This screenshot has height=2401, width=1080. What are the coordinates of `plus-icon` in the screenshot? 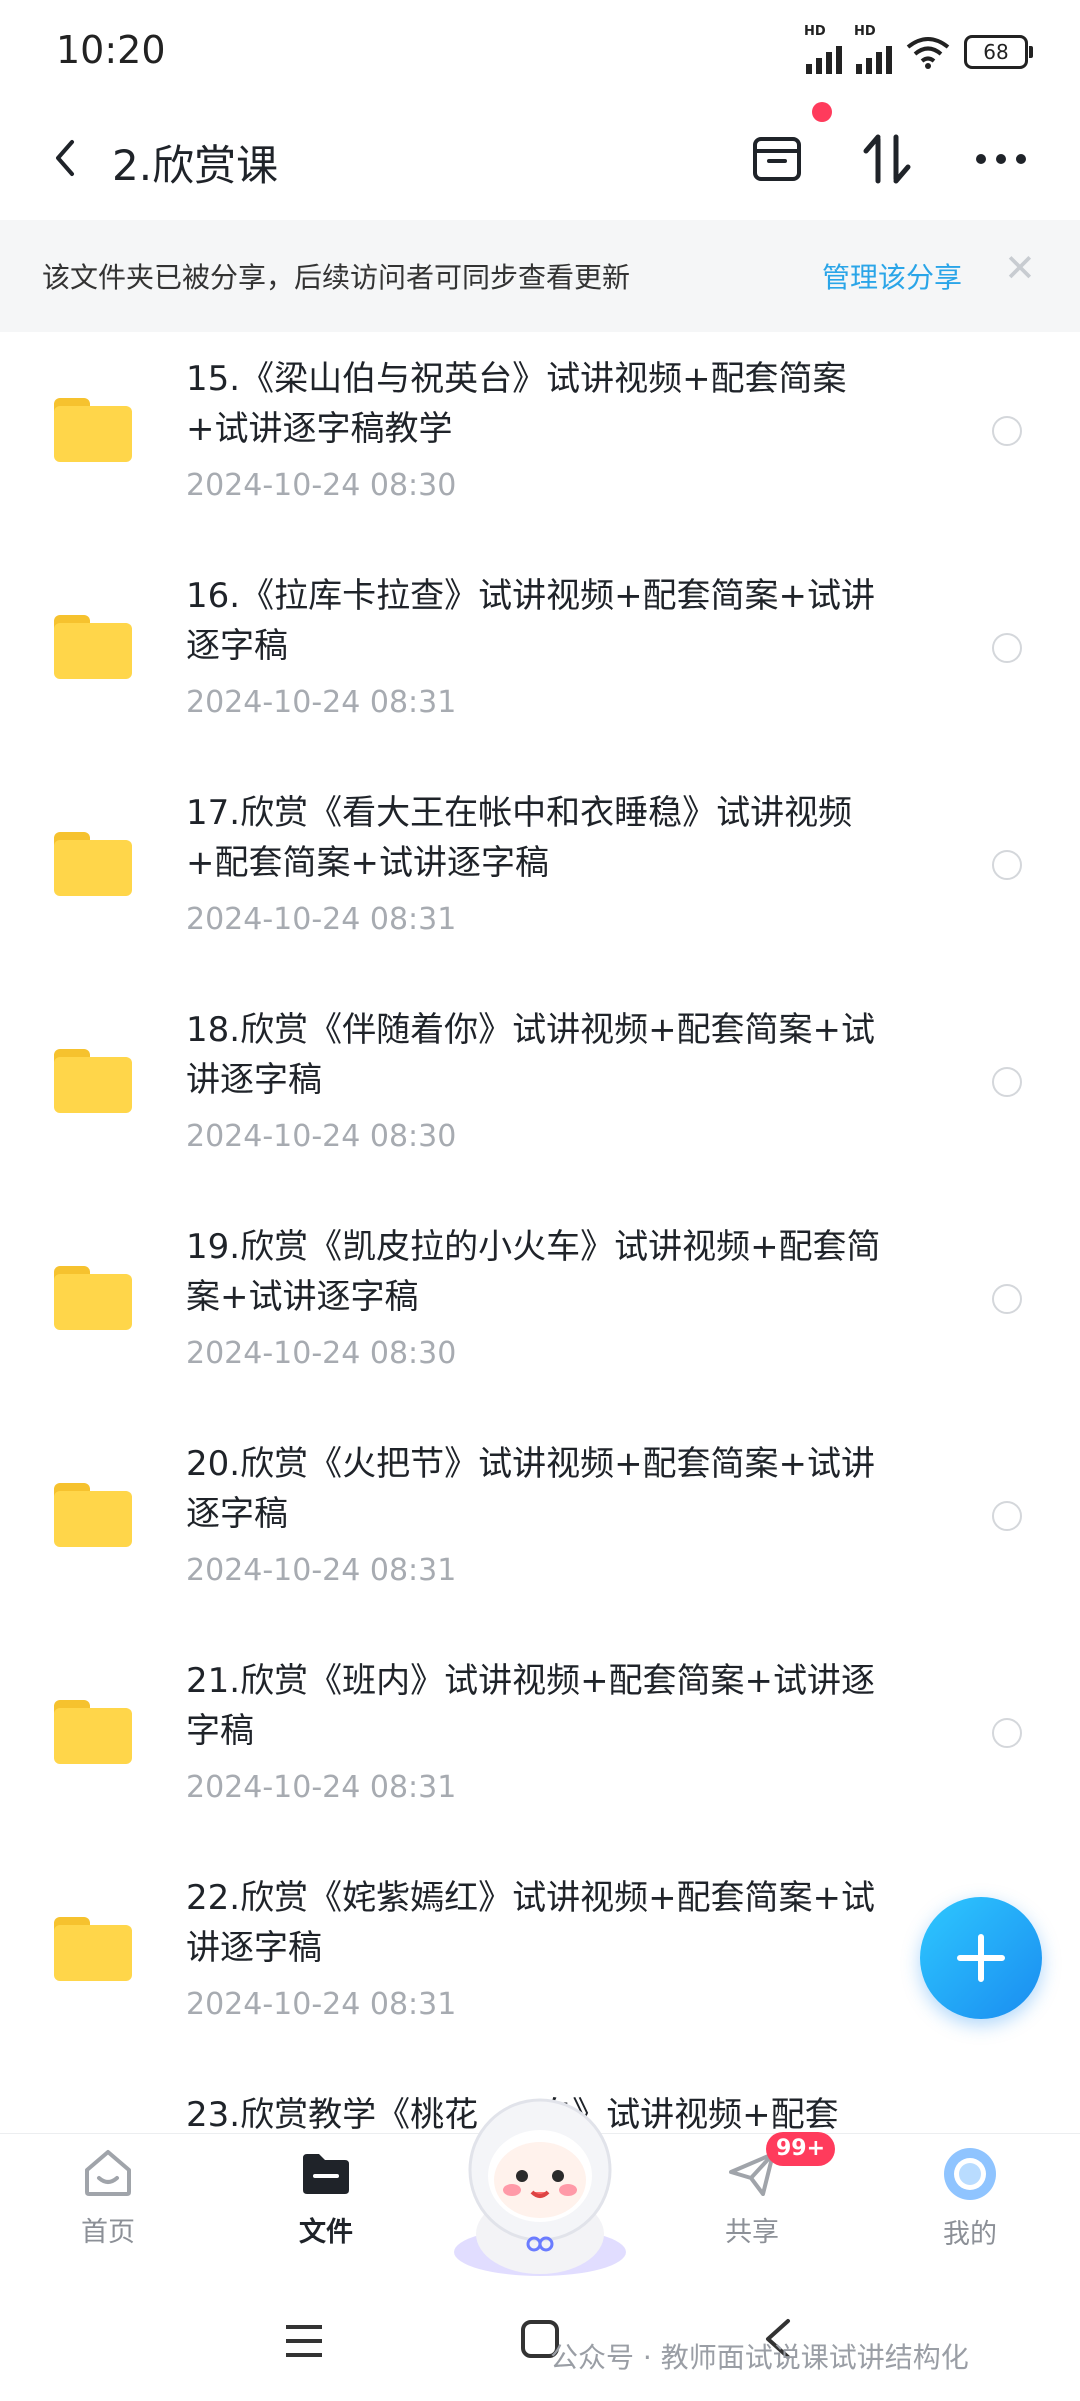 It's located at (981, 1958).